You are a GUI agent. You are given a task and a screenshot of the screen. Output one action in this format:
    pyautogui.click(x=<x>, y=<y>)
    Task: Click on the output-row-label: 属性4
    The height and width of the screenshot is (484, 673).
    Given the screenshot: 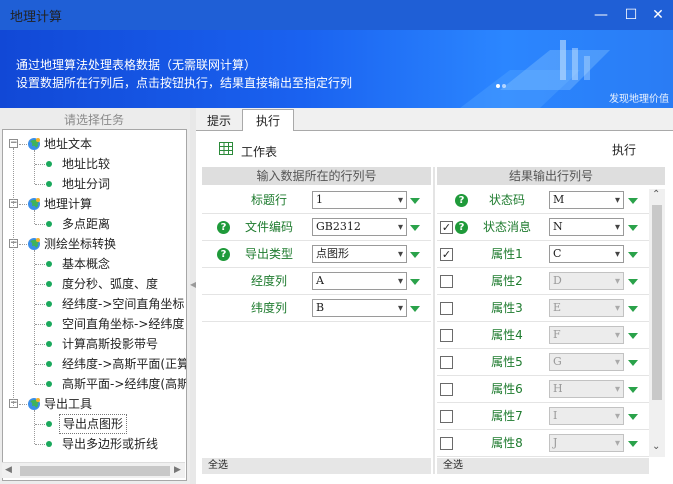 What is the action you would take?
    pyautogui.click(x=507, y=335)
    